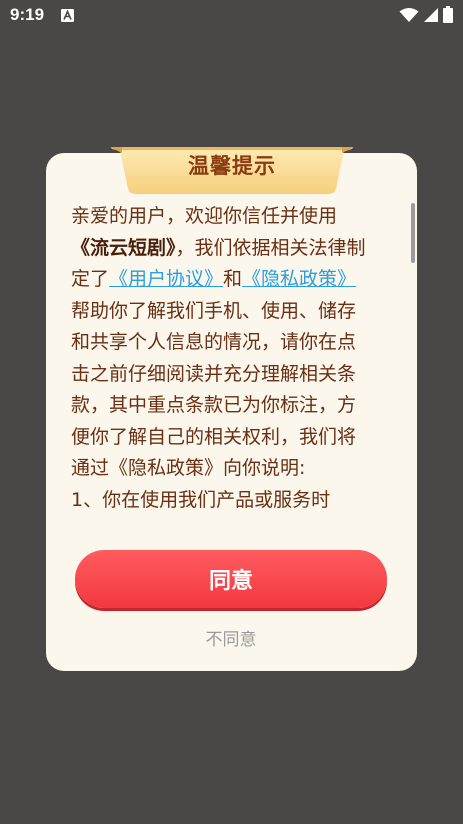 The width and height of the screenshot is (463, 824). I want to click on title-ribbon: 温馨提示, so click(232, 171).